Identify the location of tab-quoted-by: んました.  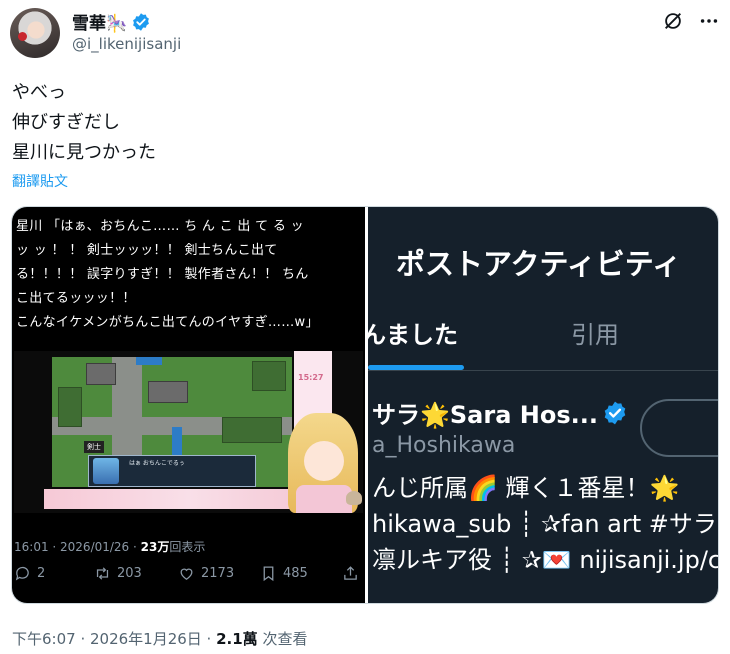
(413, 335).